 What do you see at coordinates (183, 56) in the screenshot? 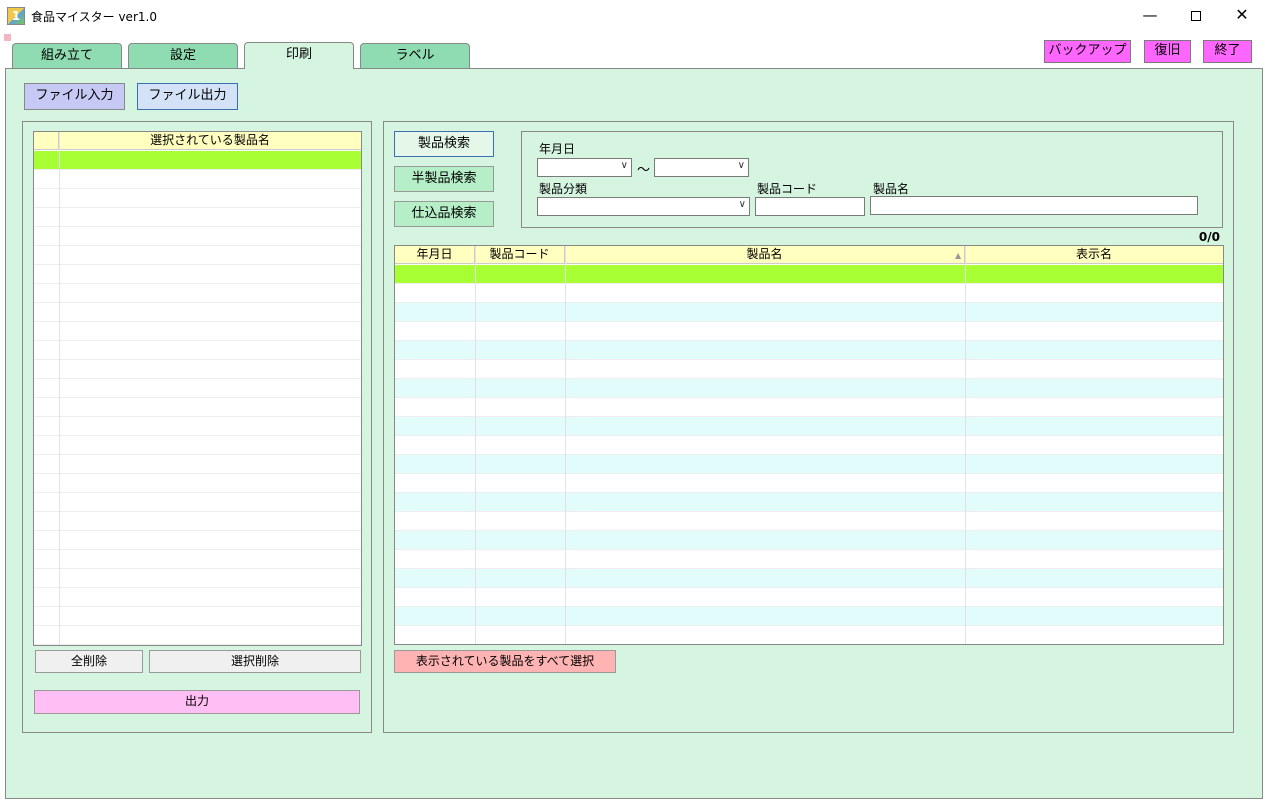
I see `tab-settings: 設定` at bounding box center [183, 56].